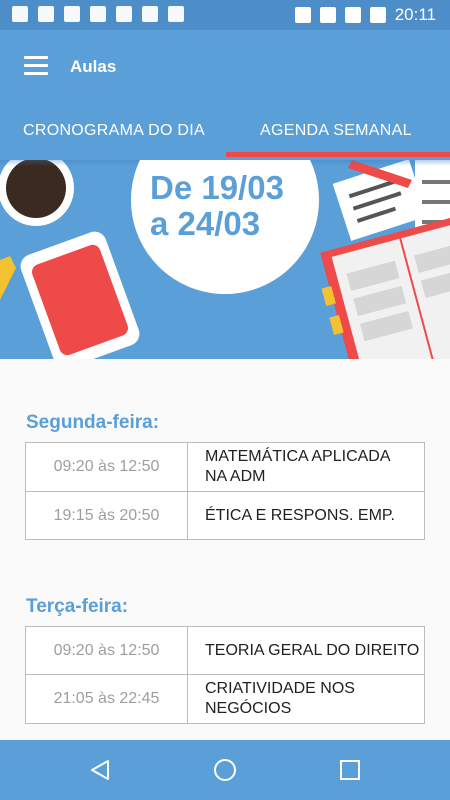  What do you see at coordinates (302, 15) in the screenshot?
I see `alarm-icon` at bounding box center [302, 15].